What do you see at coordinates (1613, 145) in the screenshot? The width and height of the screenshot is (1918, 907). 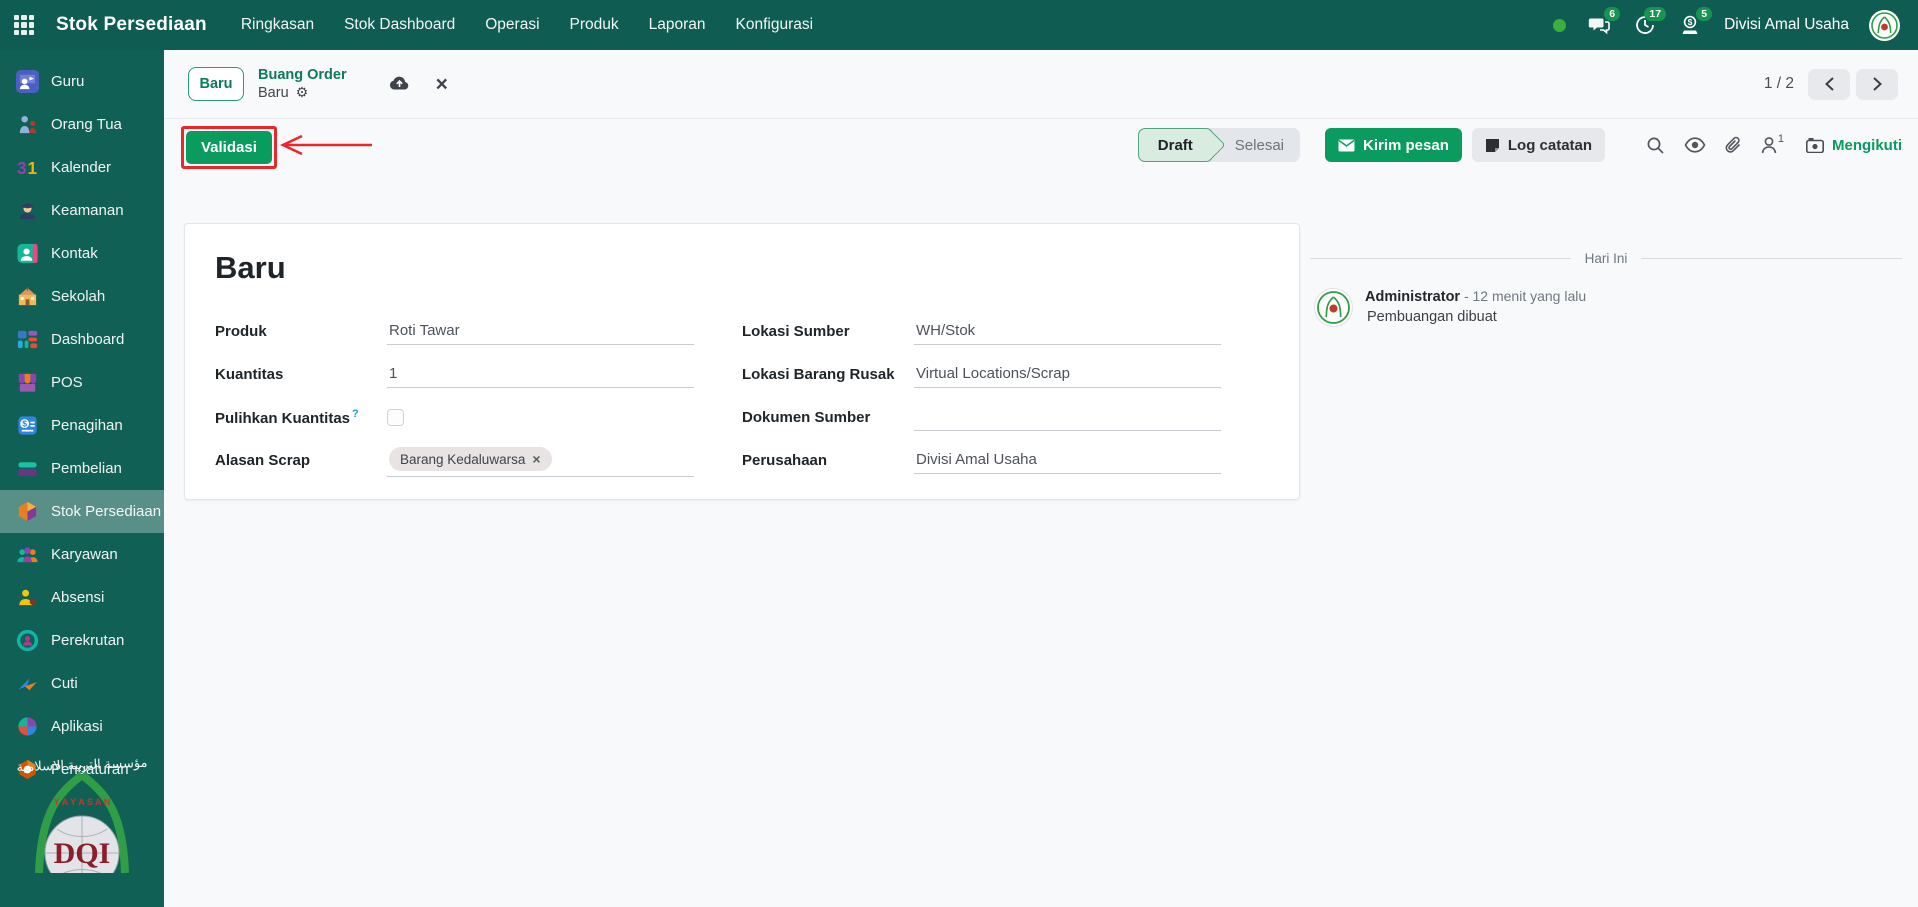 I see `chatter-actions: Kirim pesan Log catatan 1 Mengikuti` at bounding box center [1613, 145].